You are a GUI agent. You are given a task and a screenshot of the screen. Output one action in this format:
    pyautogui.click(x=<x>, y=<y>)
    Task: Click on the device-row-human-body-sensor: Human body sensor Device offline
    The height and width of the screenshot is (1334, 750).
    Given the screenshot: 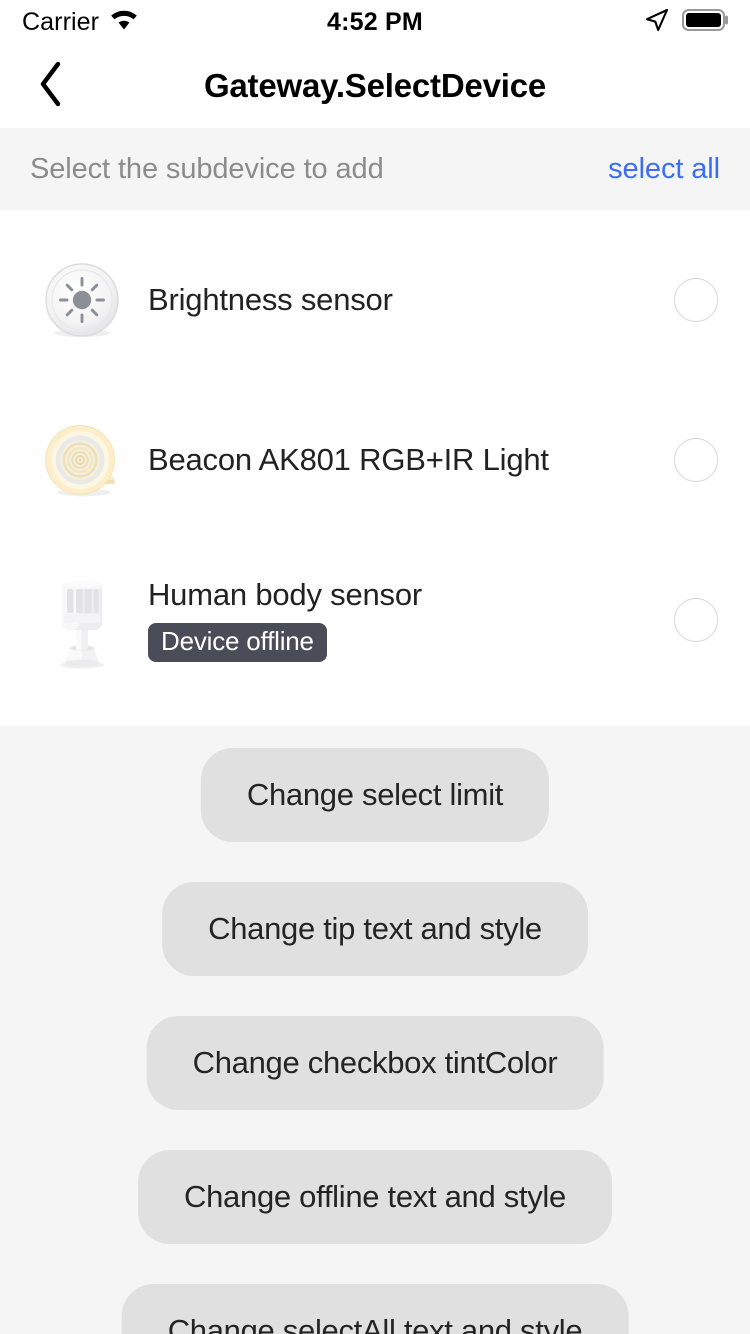 What is the action you would take?
    pyautogui.click(x=375, y=620)
    